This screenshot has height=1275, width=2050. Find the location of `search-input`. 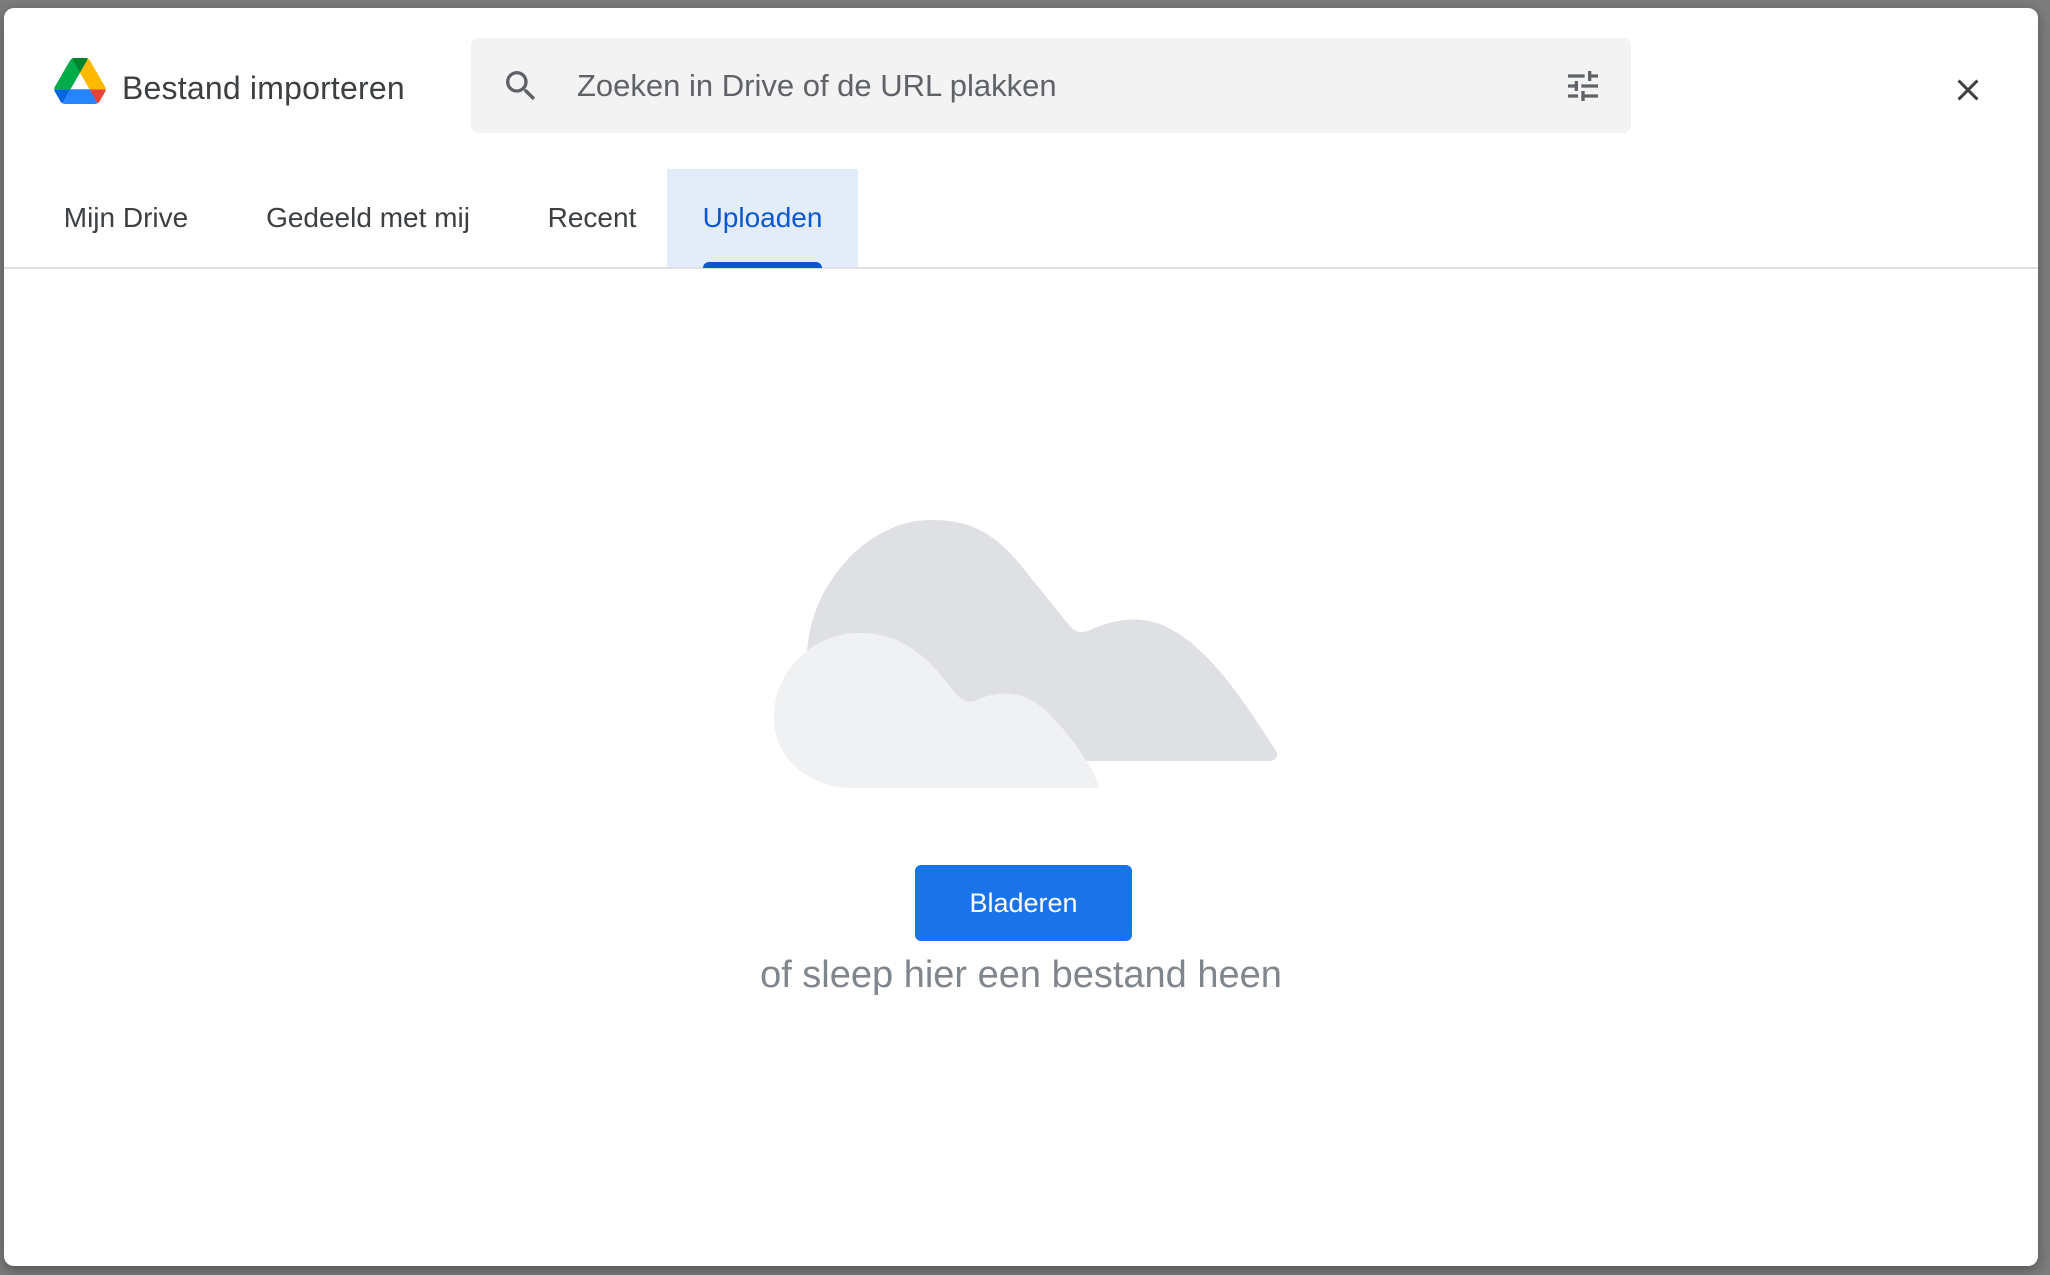

search-input is located at coordinates (1047, 86).